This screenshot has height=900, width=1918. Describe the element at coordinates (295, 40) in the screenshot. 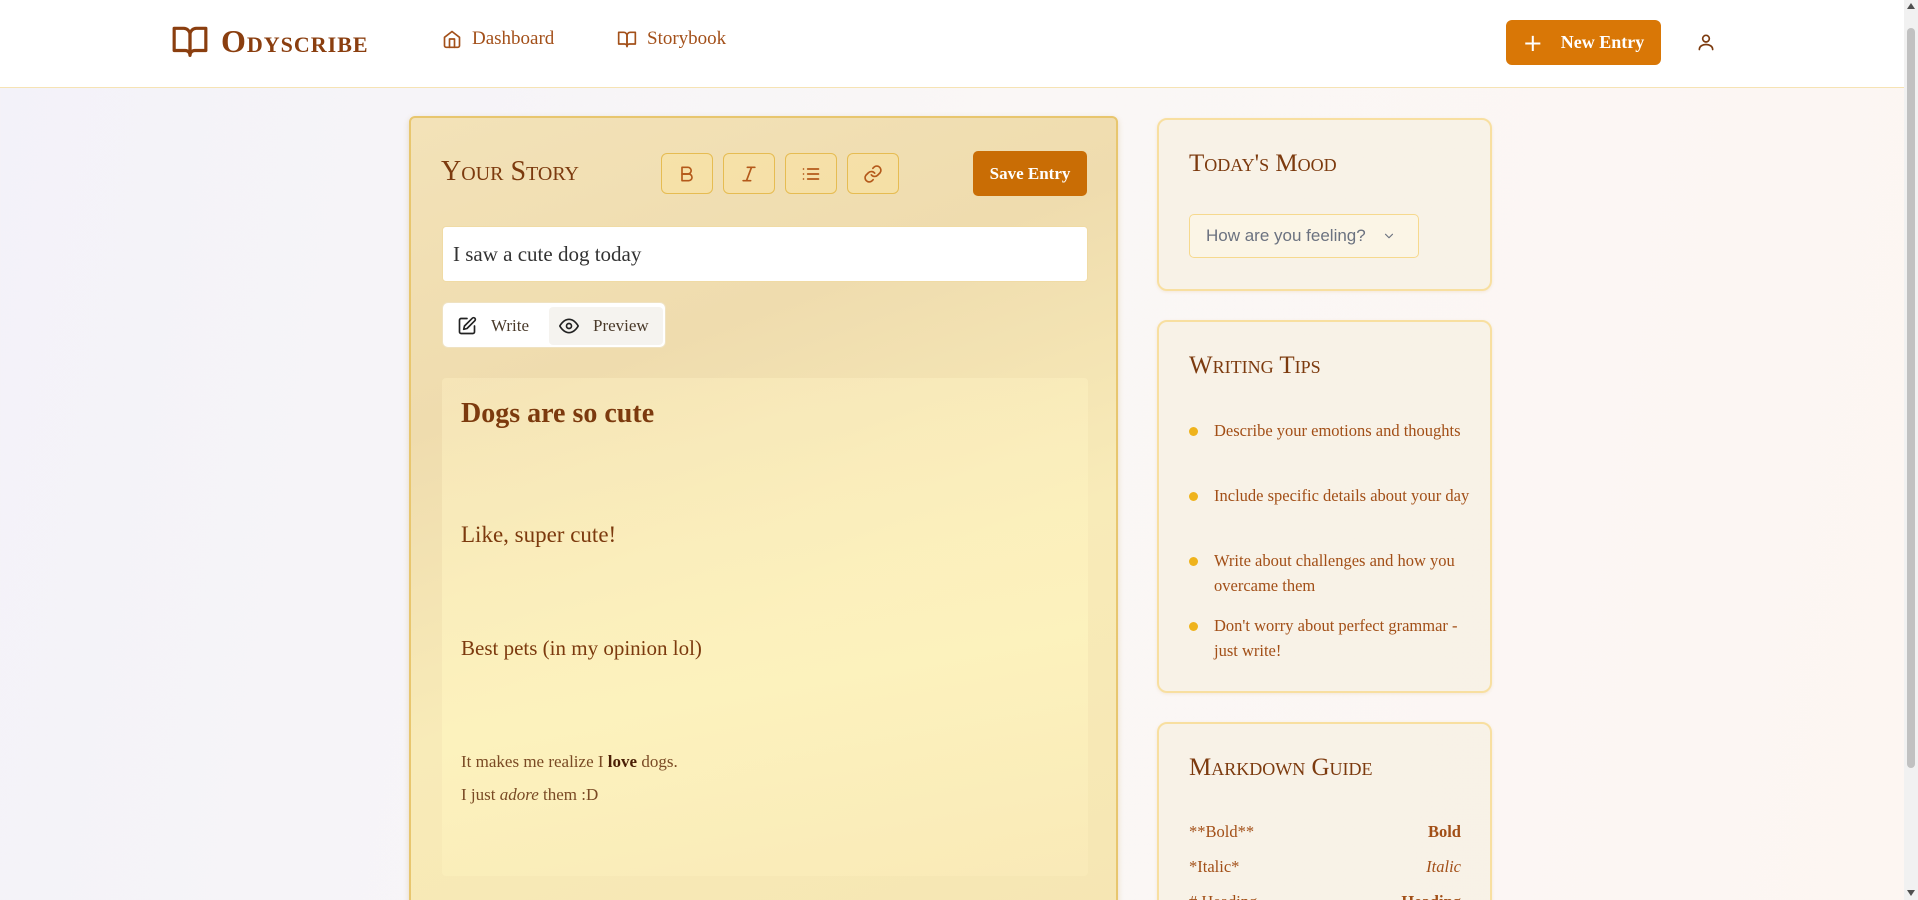

I see `brand-name: Odyscribe` at that location.